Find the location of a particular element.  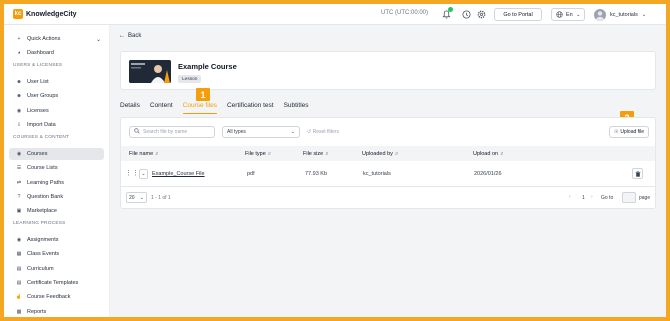

gear-icon is located at coordinates (481, 14).